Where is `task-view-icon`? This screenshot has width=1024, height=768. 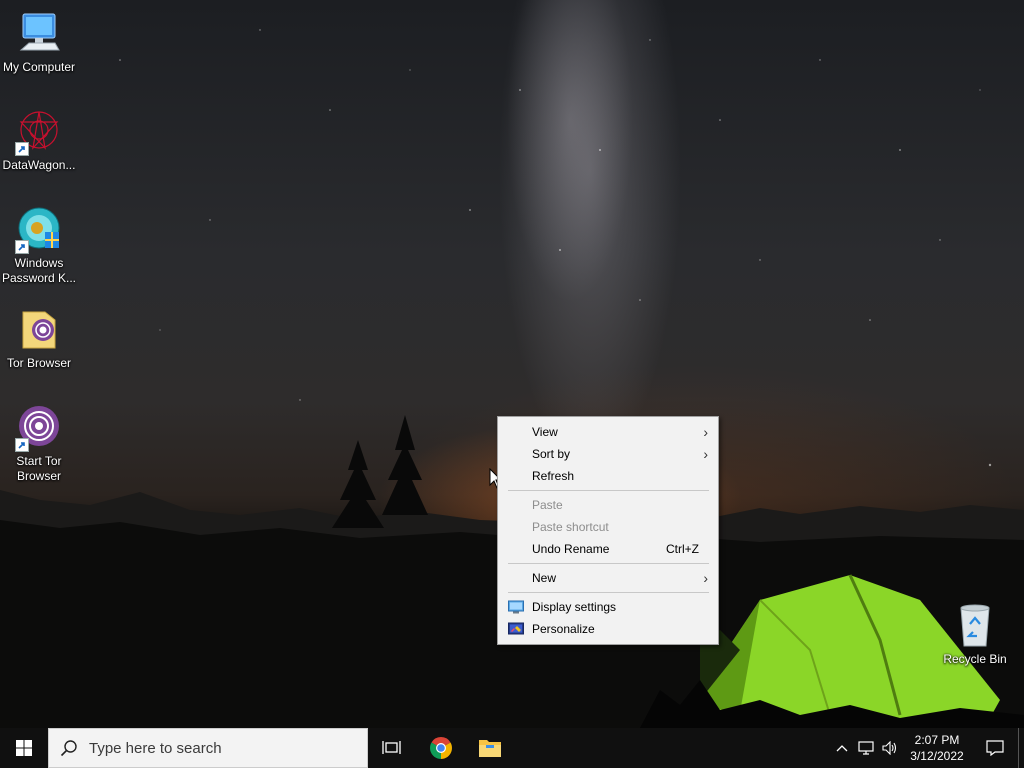 task-view-icon is located at coordinates (391, 747).